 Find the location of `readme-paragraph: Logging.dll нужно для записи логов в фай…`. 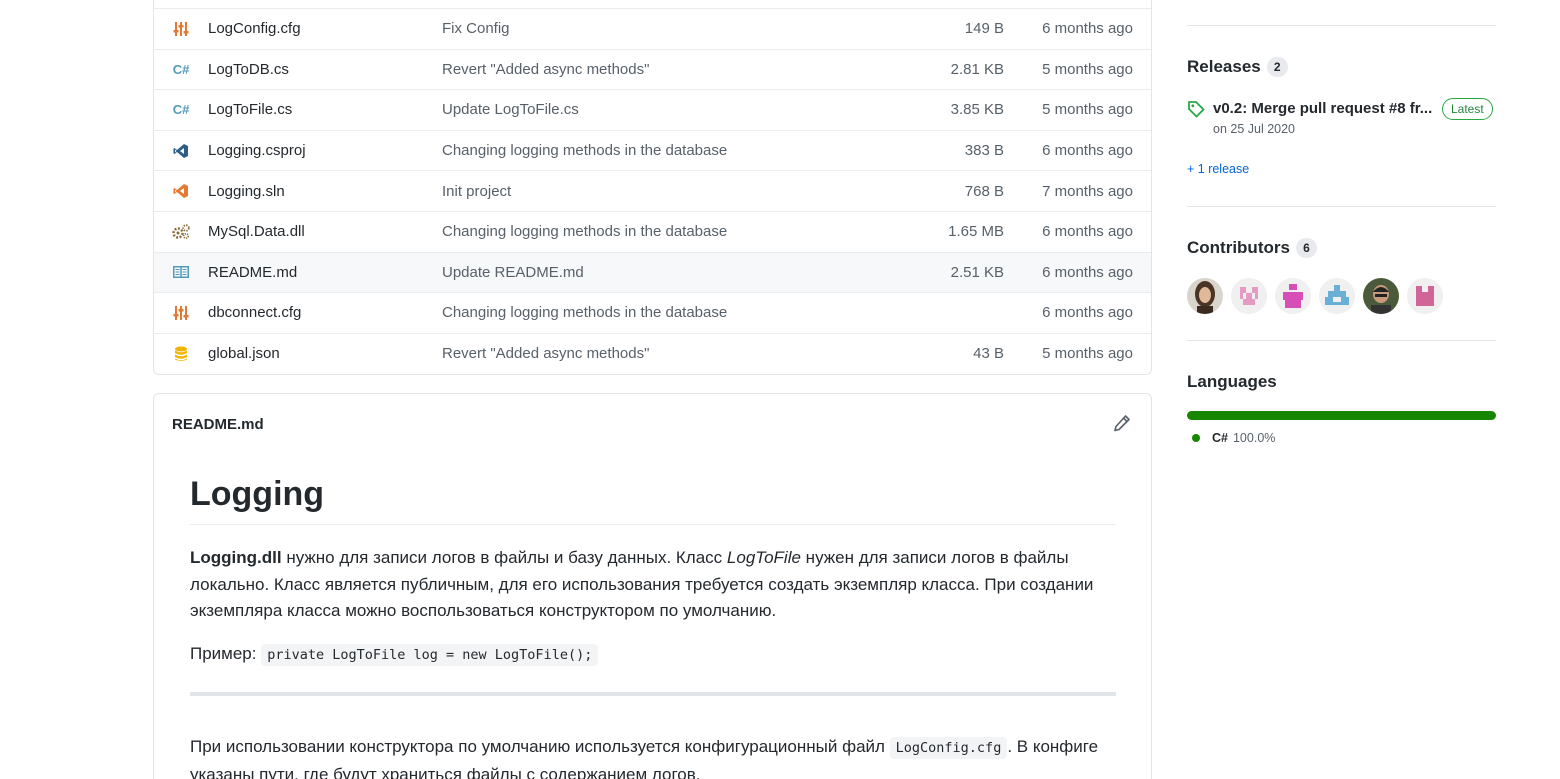

readme-paragraph: Logging.dll нужно для записи логов в фай… is located at coordinates (653, 585).